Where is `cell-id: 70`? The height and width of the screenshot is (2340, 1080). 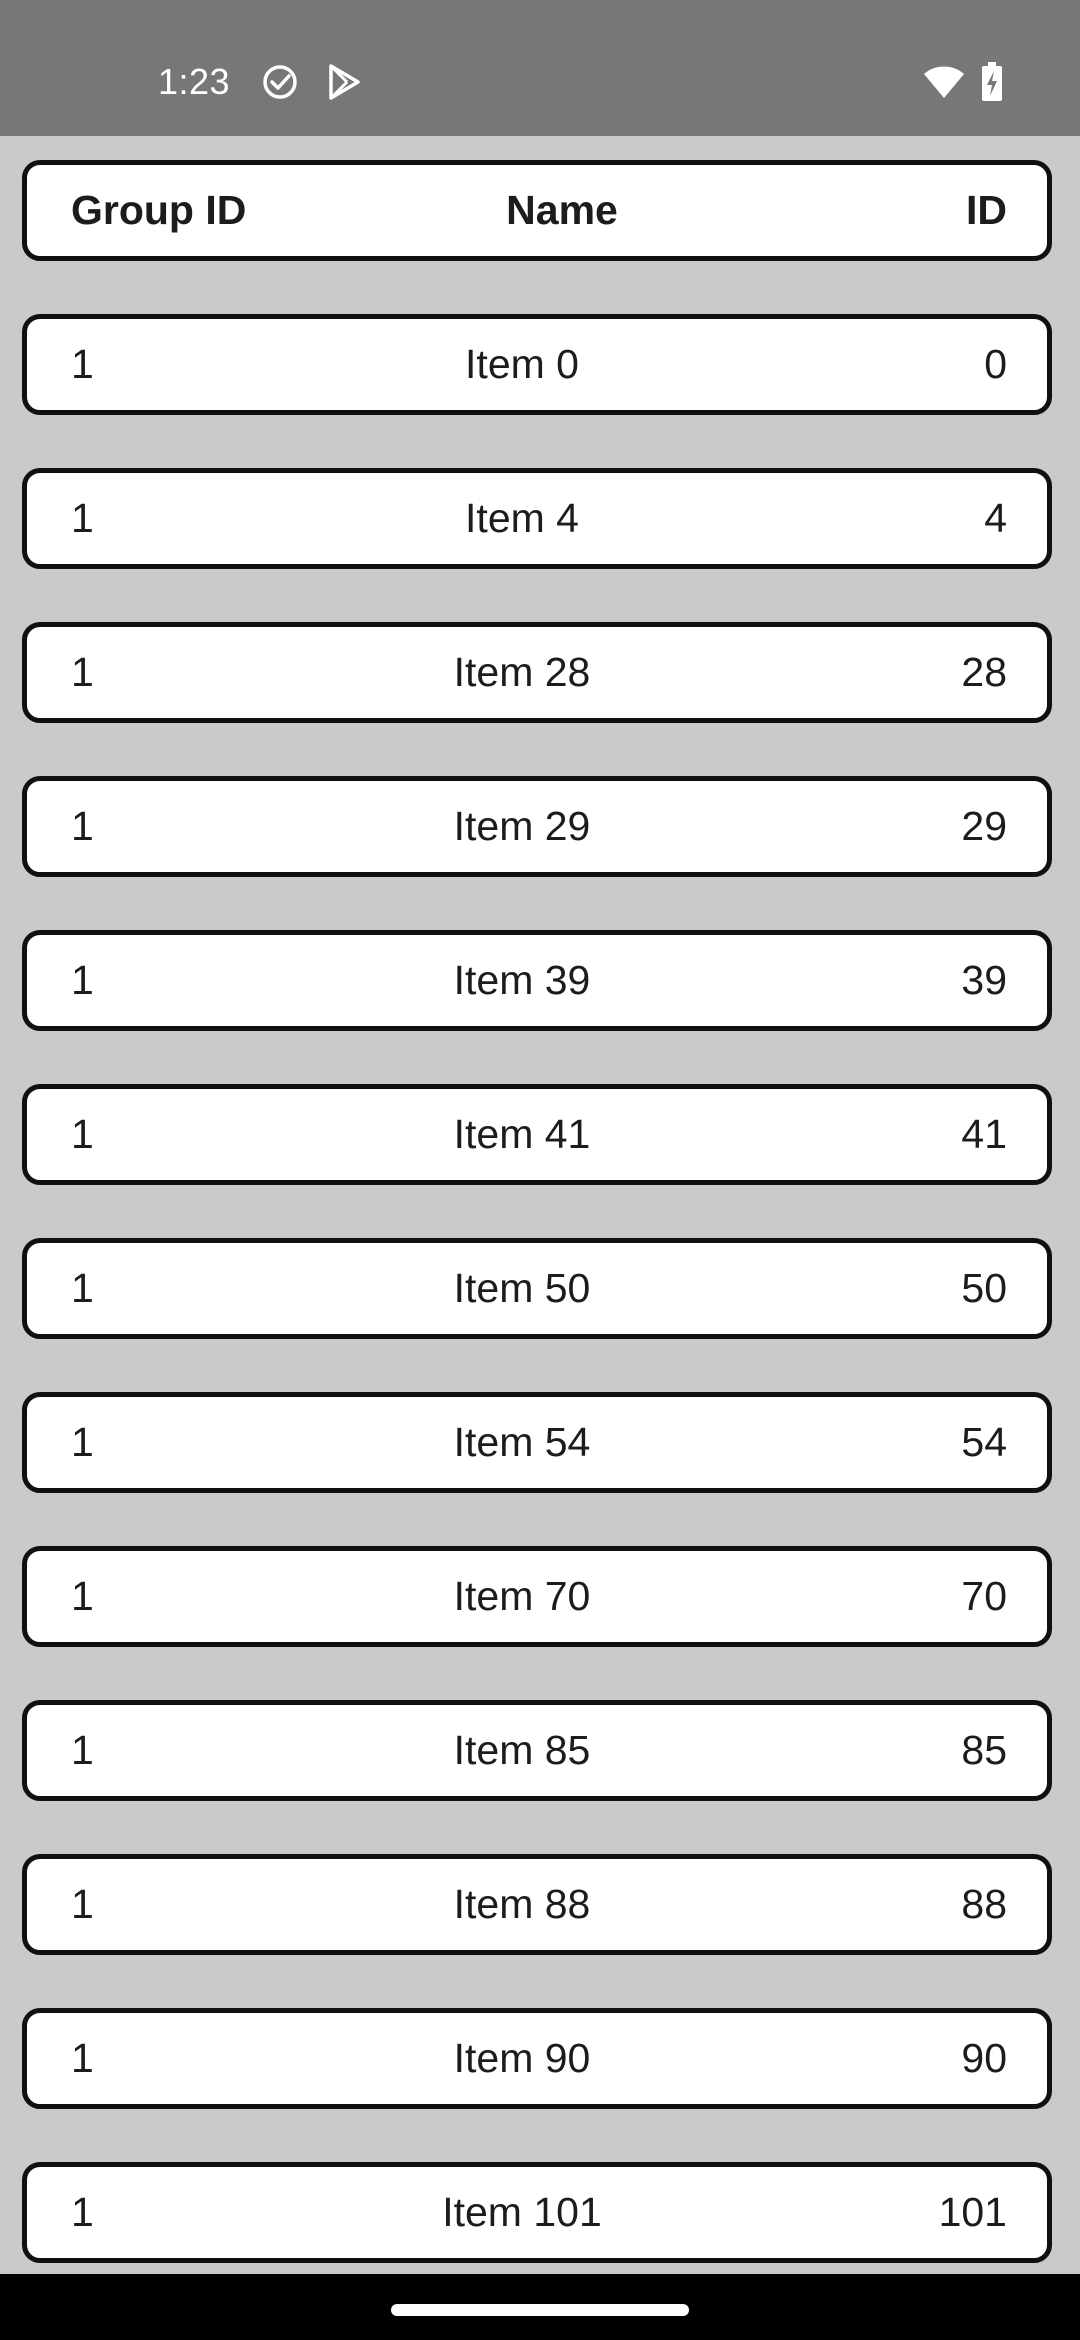
cell-id: 70 is located at coordinates (984, 1596).